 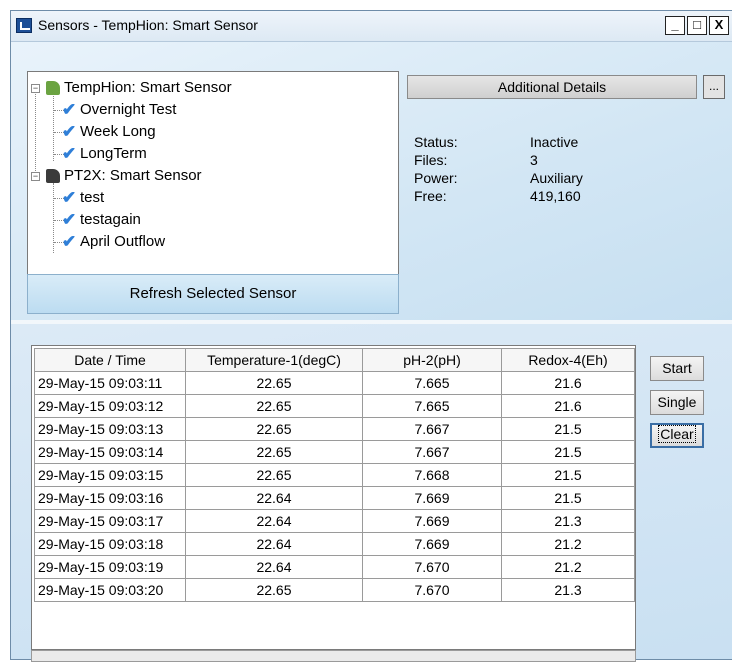 What do you see at coordinates (568, 544) in the screenshot?
I see `table-cell: 21.2` at bounding box center [568, 544].